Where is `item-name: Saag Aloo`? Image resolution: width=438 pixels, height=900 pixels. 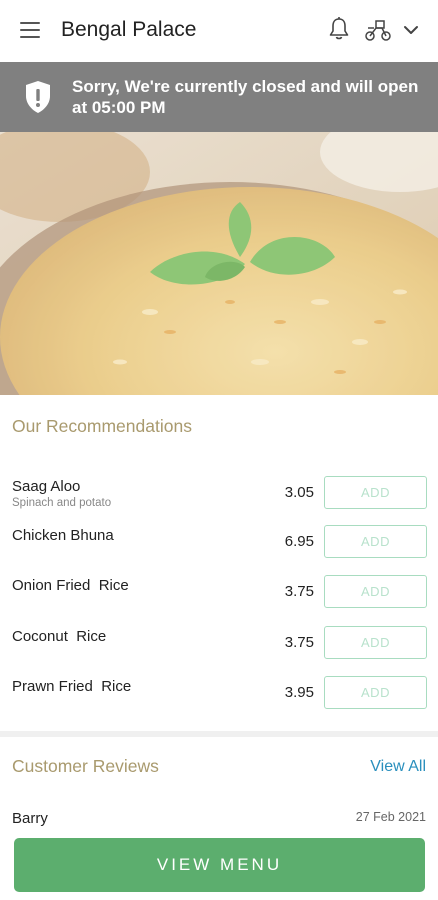
item-name: Saag Aloo is located at coordinates (46, 486).